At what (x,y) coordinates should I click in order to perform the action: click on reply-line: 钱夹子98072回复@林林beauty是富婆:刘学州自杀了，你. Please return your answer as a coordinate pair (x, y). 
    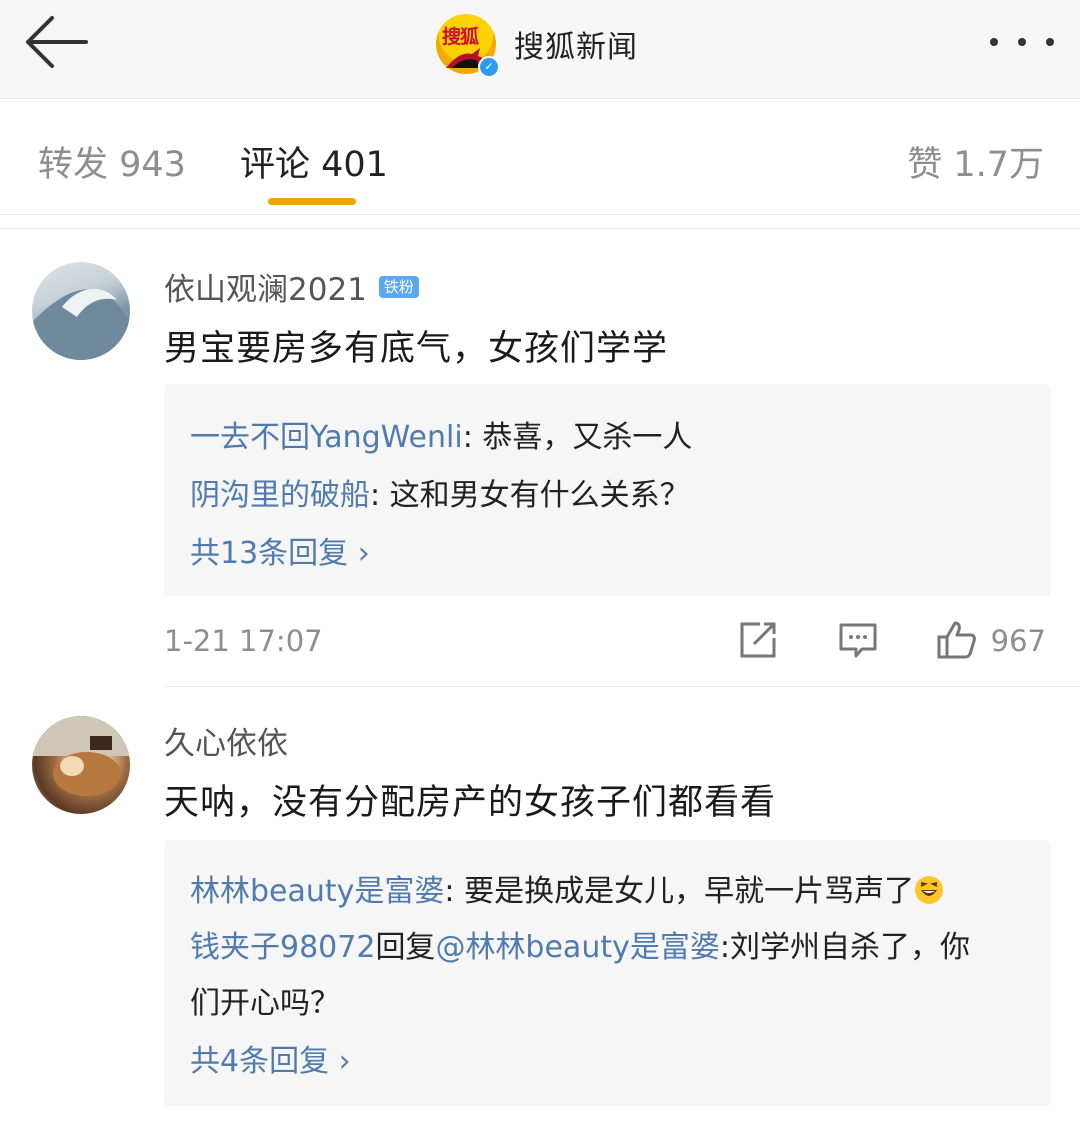
    Looking at the image, I should click on (580, 944).